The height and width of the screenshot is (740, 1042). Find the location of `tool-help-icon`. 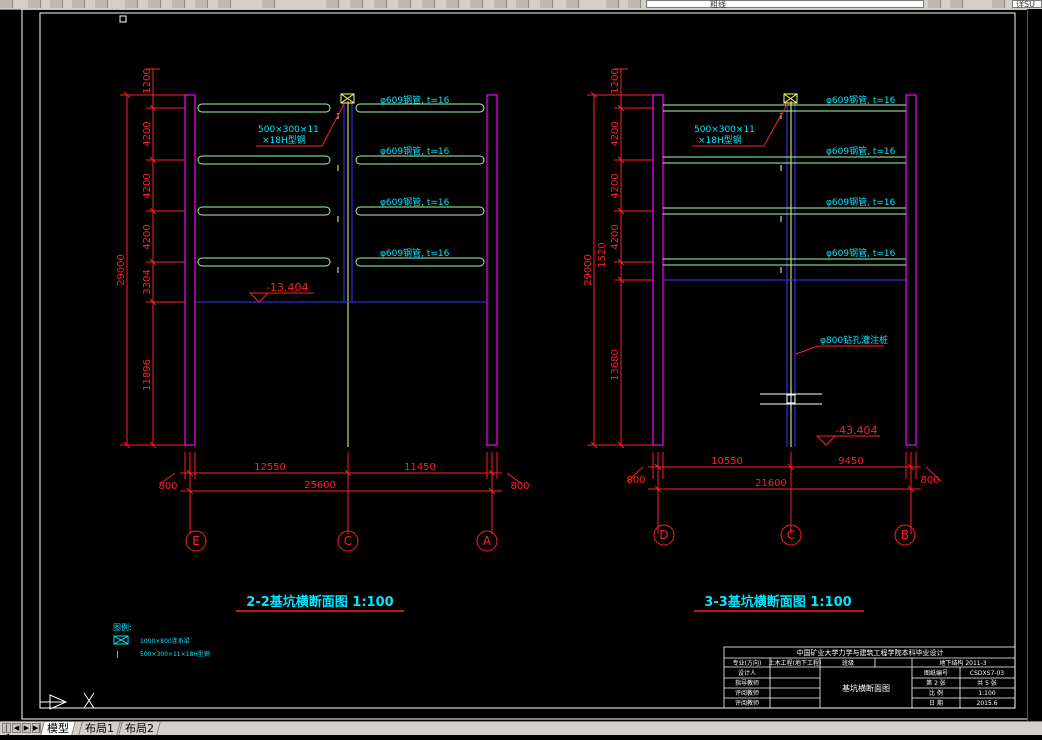

tool-help-icon is located at coordinates (572, 4).